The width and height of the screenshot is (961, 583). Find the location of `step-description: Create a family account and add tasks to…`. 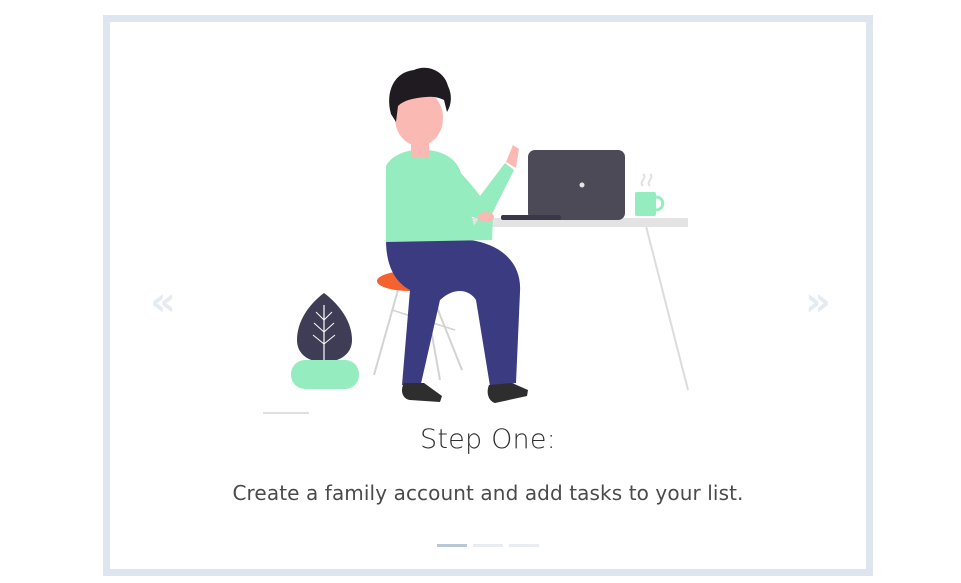

step-description: Create a family account and add tasks to… is located at coordinates (488, 493).